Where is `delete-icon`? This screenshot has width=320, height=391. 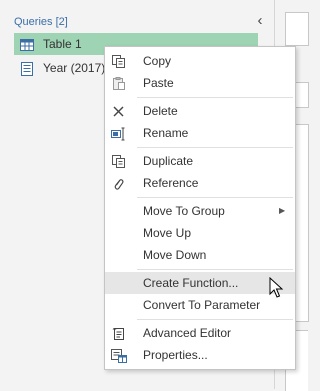
delete-icon is located at coordinates (119, 111).